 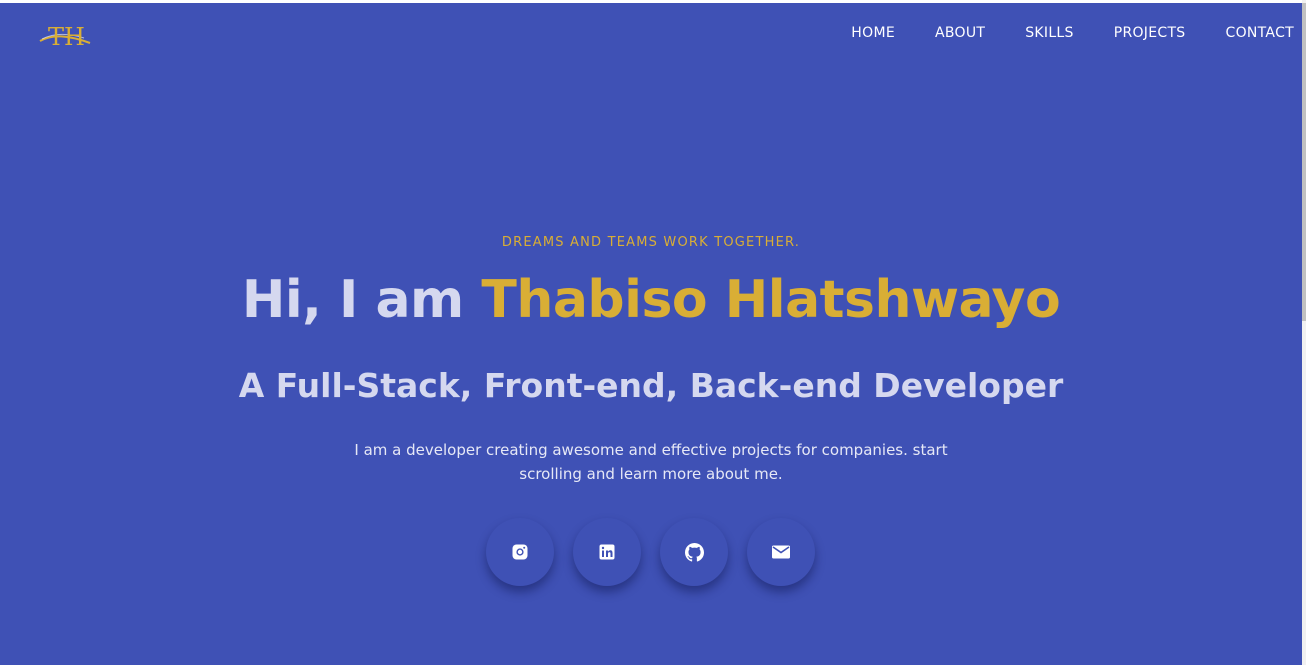 I want to click on github-icon, so click(x=694, y=552).